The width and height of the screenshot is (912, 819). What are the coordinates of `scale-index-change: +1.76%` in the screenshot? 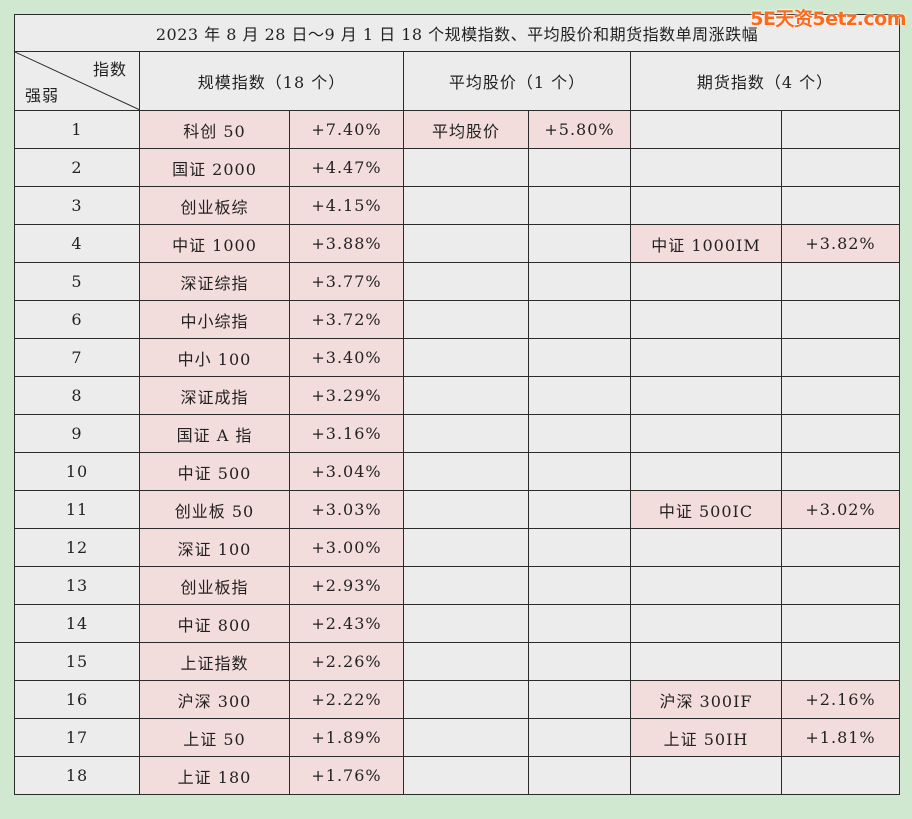 It's located at (346, 775).